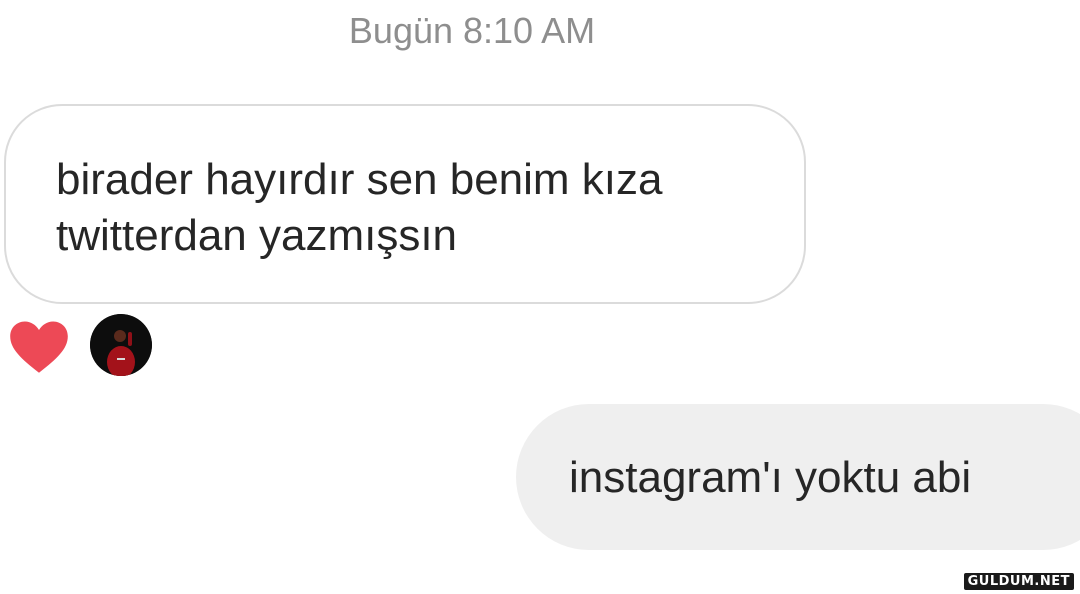 The height and width of the screenshot is (594, 1080). I want to click on timestamp: Bugün 8:10 AM, so click(472, 30).